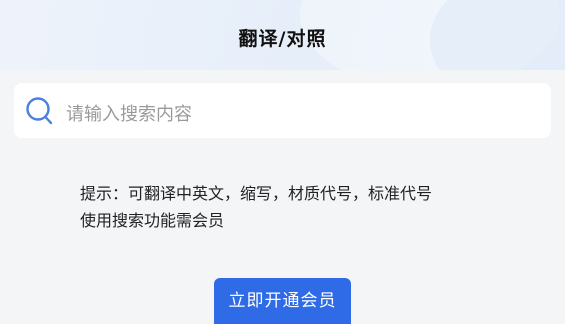 The image size is (565, 324). What do you see at coordinates (39, 111) in the screenshot?
I see `search-icon` at bounding box center [39, 111].